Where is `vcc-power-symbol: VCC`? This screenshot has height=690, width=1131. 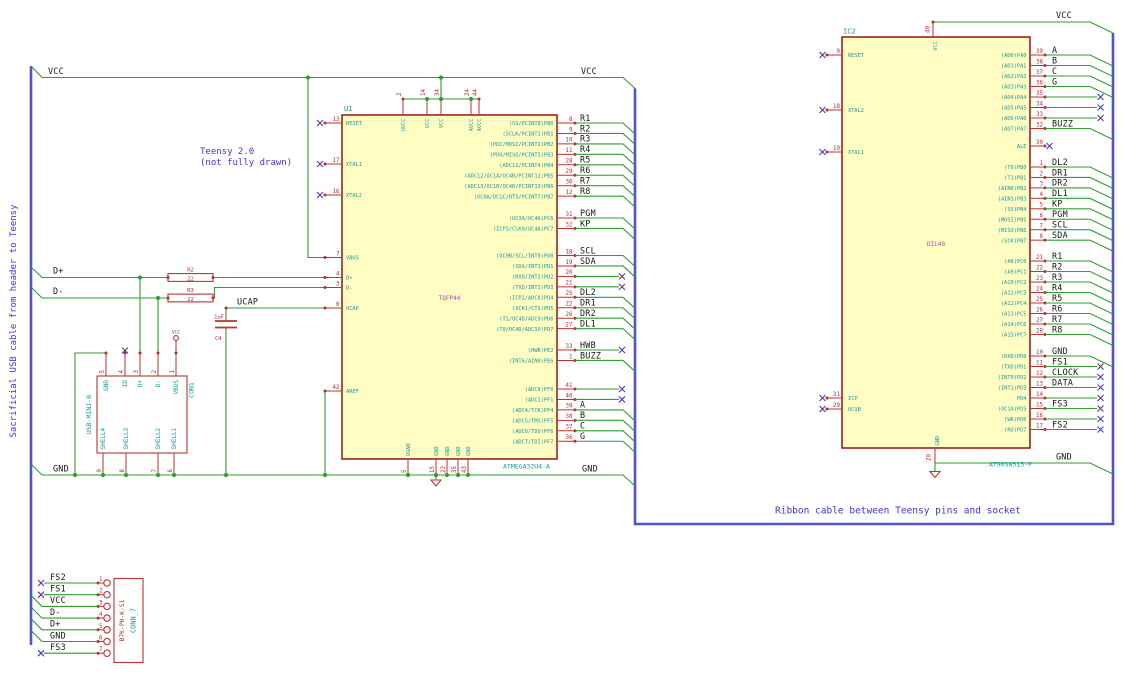 vcc-power-symbol: VCC is located at coordinates (176, 342).